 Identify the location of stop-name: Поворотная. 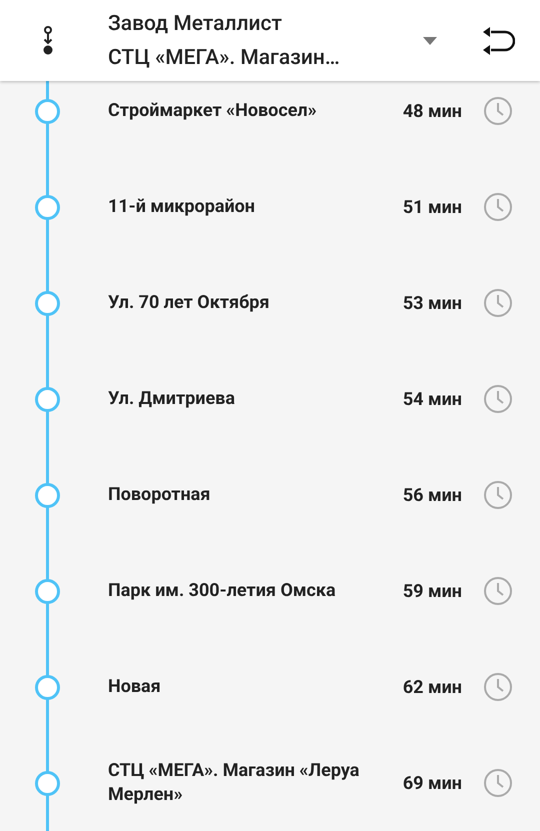
(159, 495).